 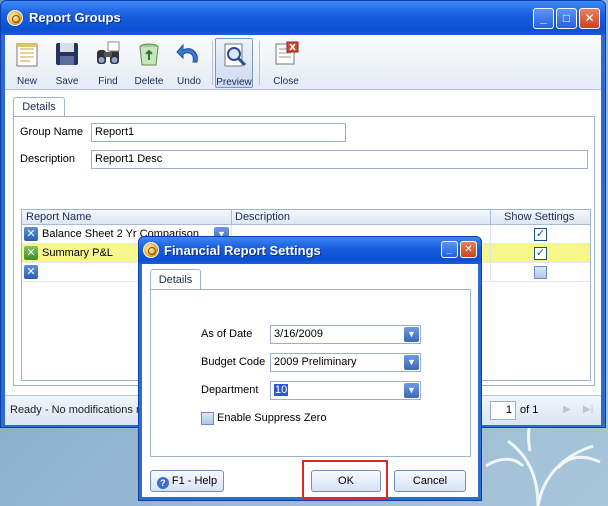 I want to click on dialog-tab-details: Details, so click(x=175, y=279).